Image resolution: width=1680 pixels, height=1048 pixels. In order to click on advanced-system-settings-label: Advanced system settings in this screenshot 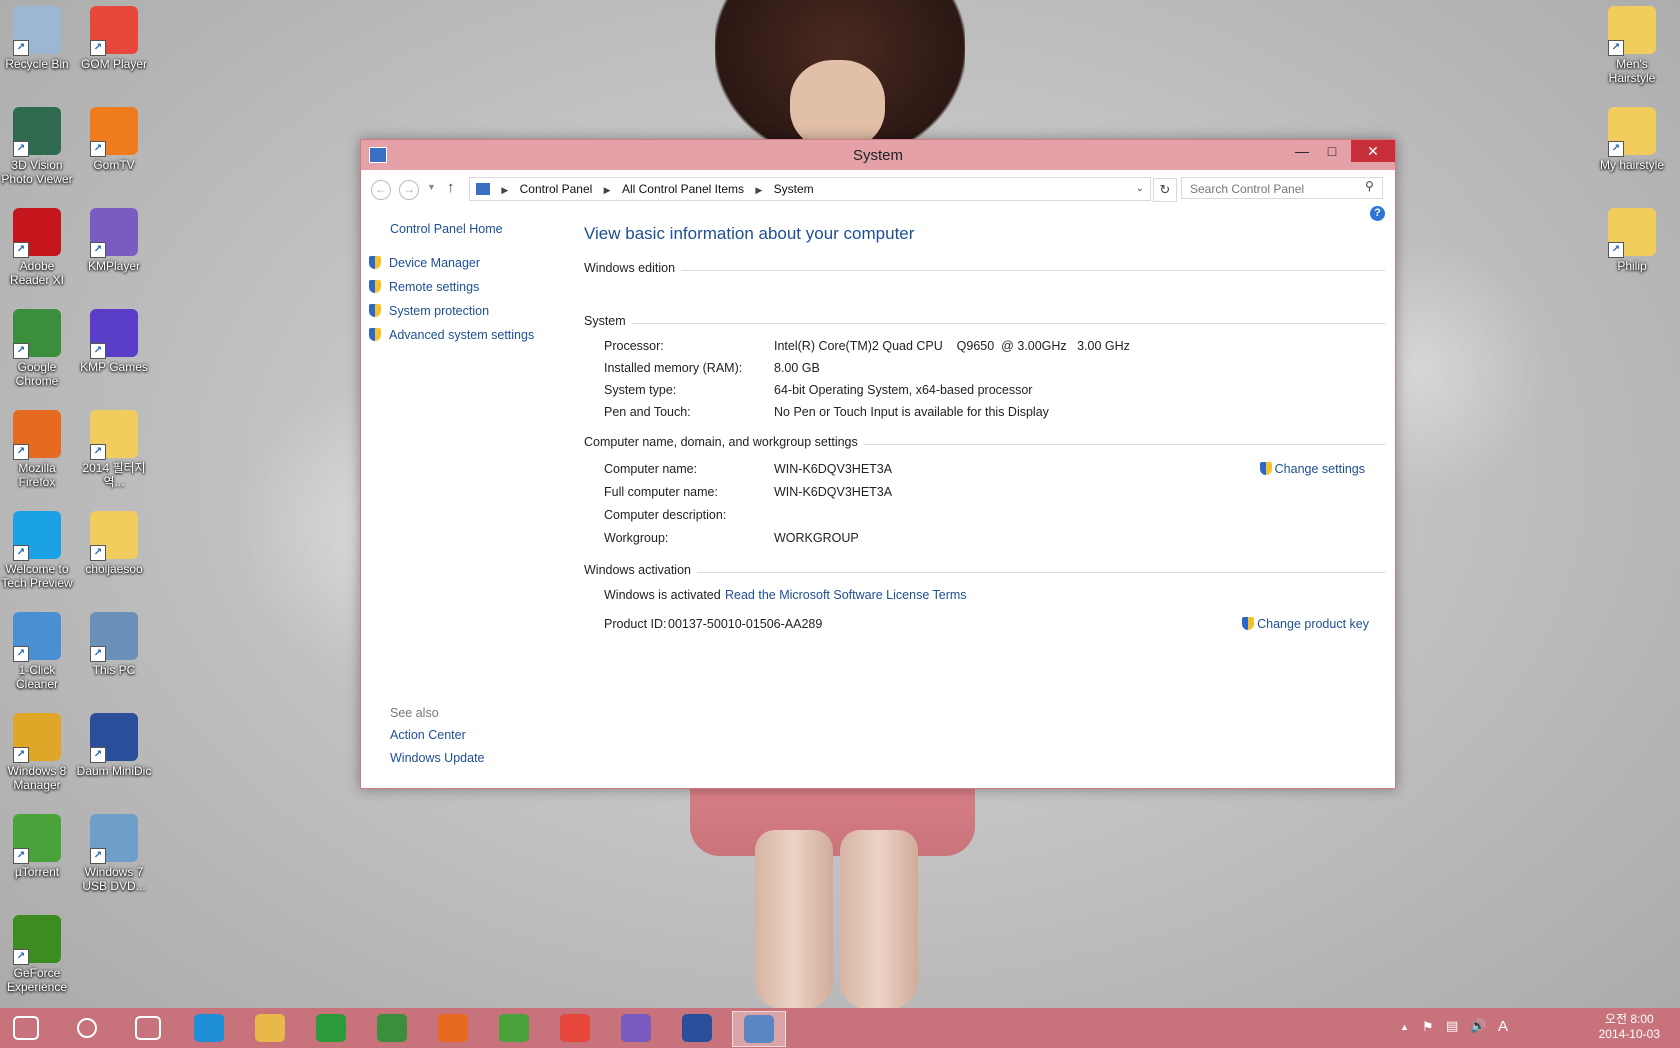, I will do `click(461, 335)`.